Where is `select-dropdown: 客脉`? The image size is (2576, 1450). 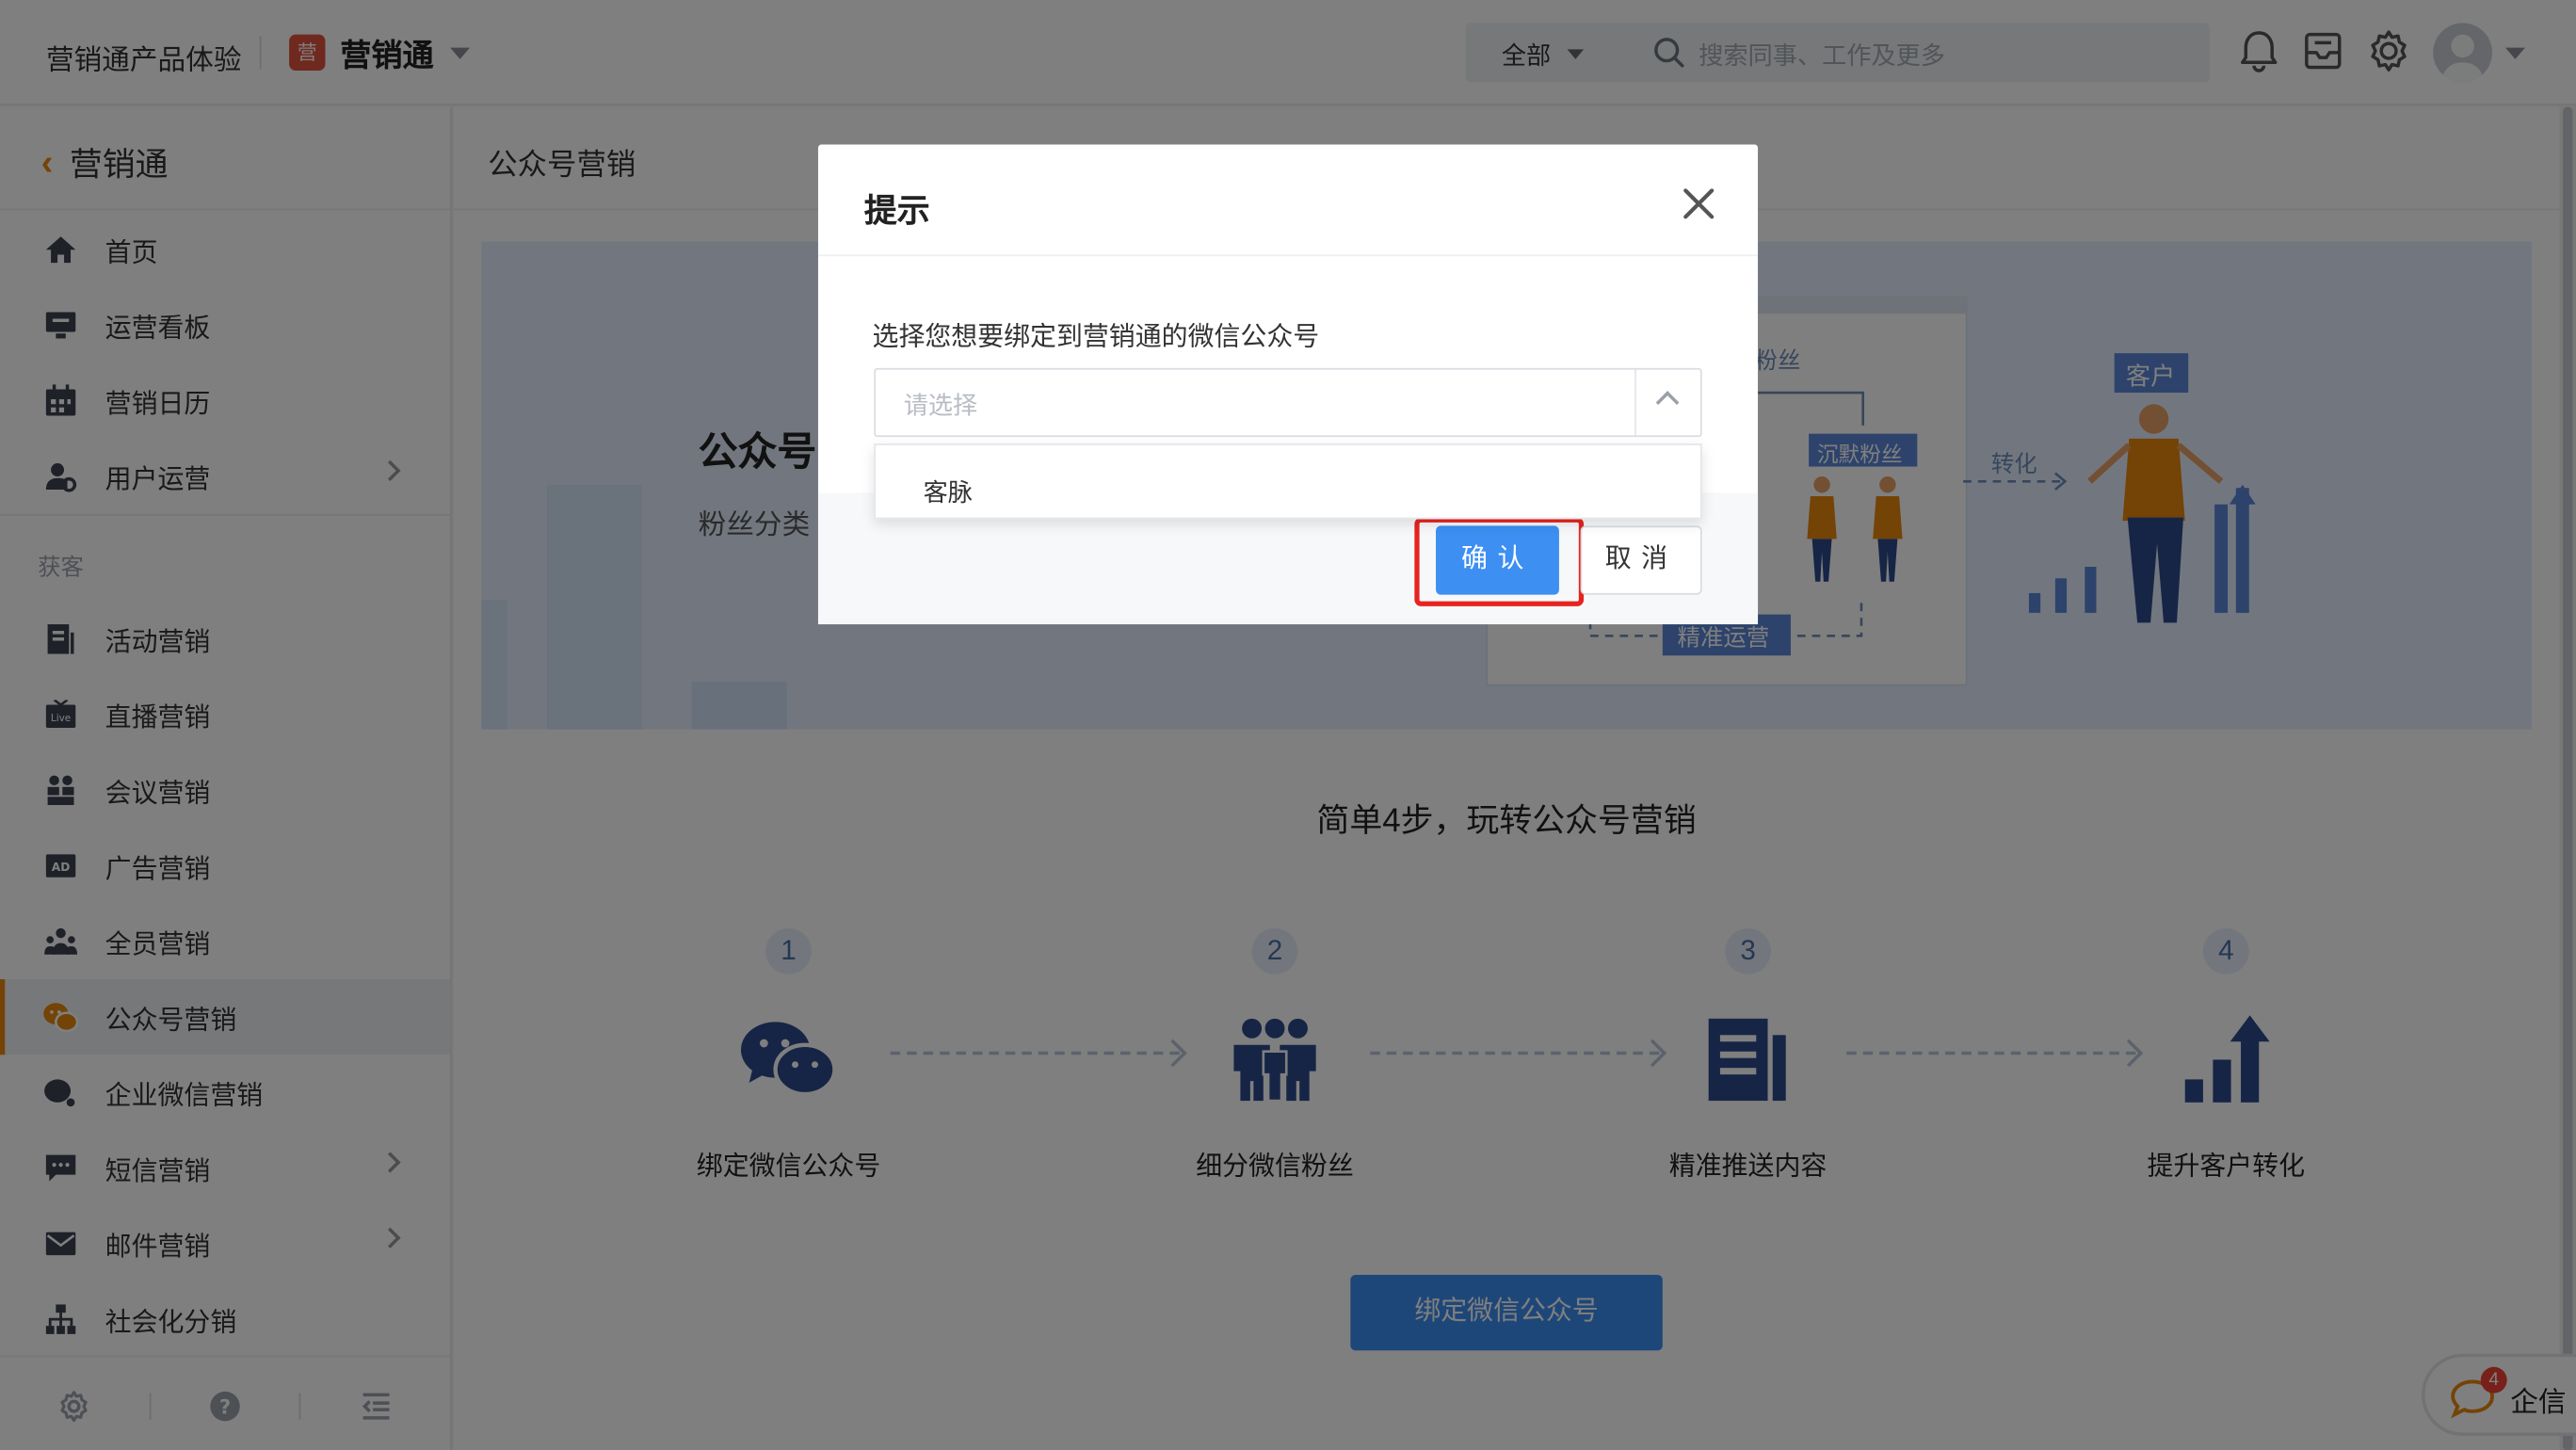 select-dropdown: 客脉 is located at coordinates (1288, 481).